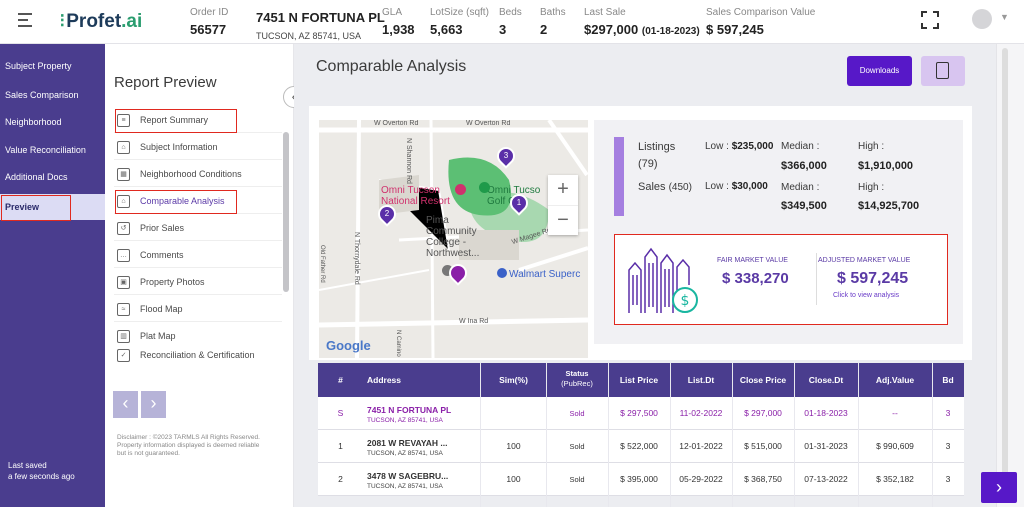 Image resolution: width=1024 pixels, height=507 pixels. I want to click on hamburger-icon, so click(25, 22).